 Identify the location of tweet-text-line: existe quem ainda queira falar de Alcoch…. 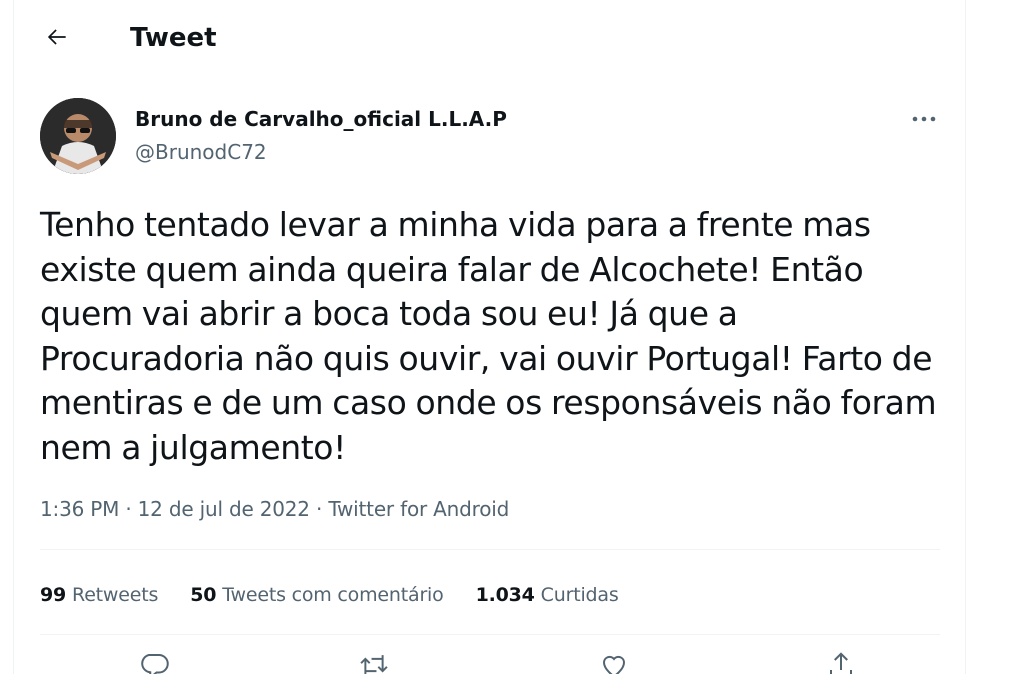
(452, 269).